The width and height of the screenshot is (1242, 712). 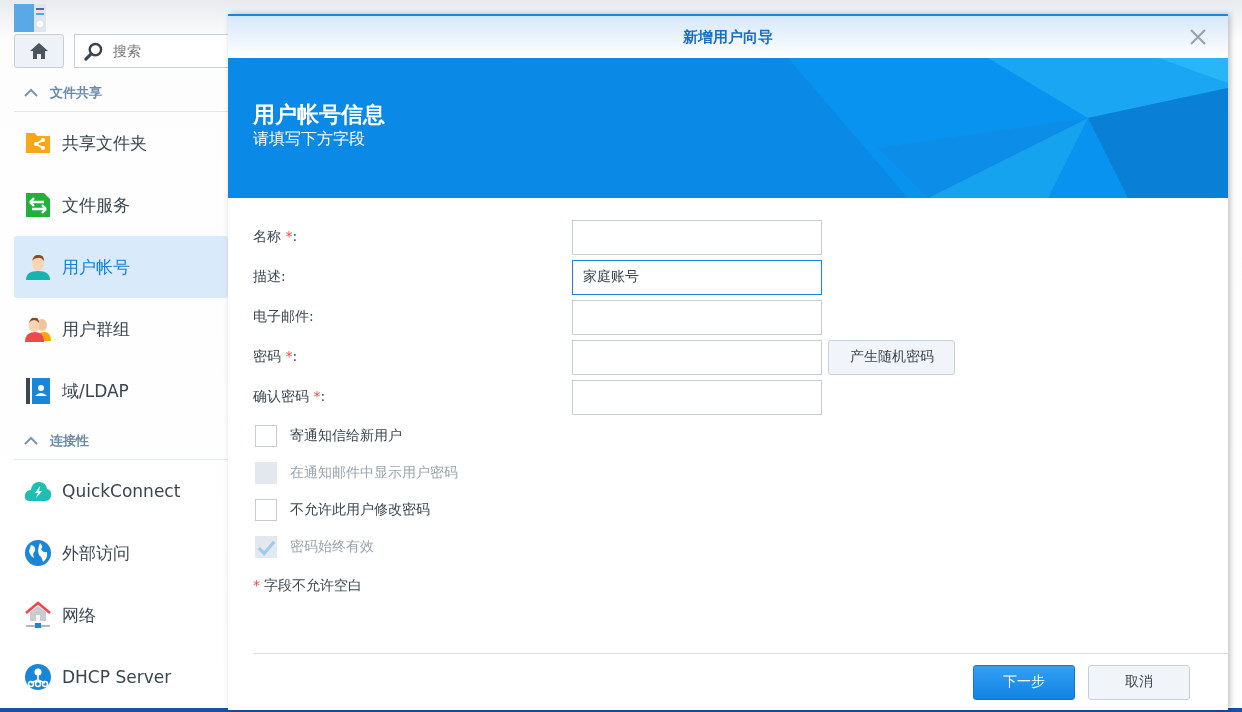 What do you see at coordinates (121, 615) in the screenshot?
I see `sidebar-item: 网络` at bounding box center [121, 615].